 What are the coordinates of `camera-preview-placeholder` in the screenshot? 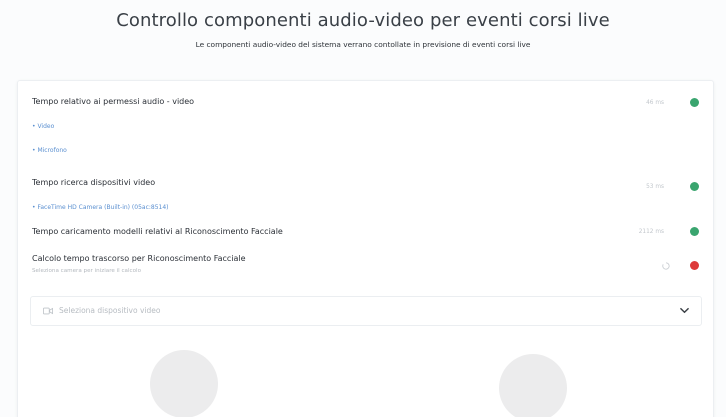 It's located at (184, 383).